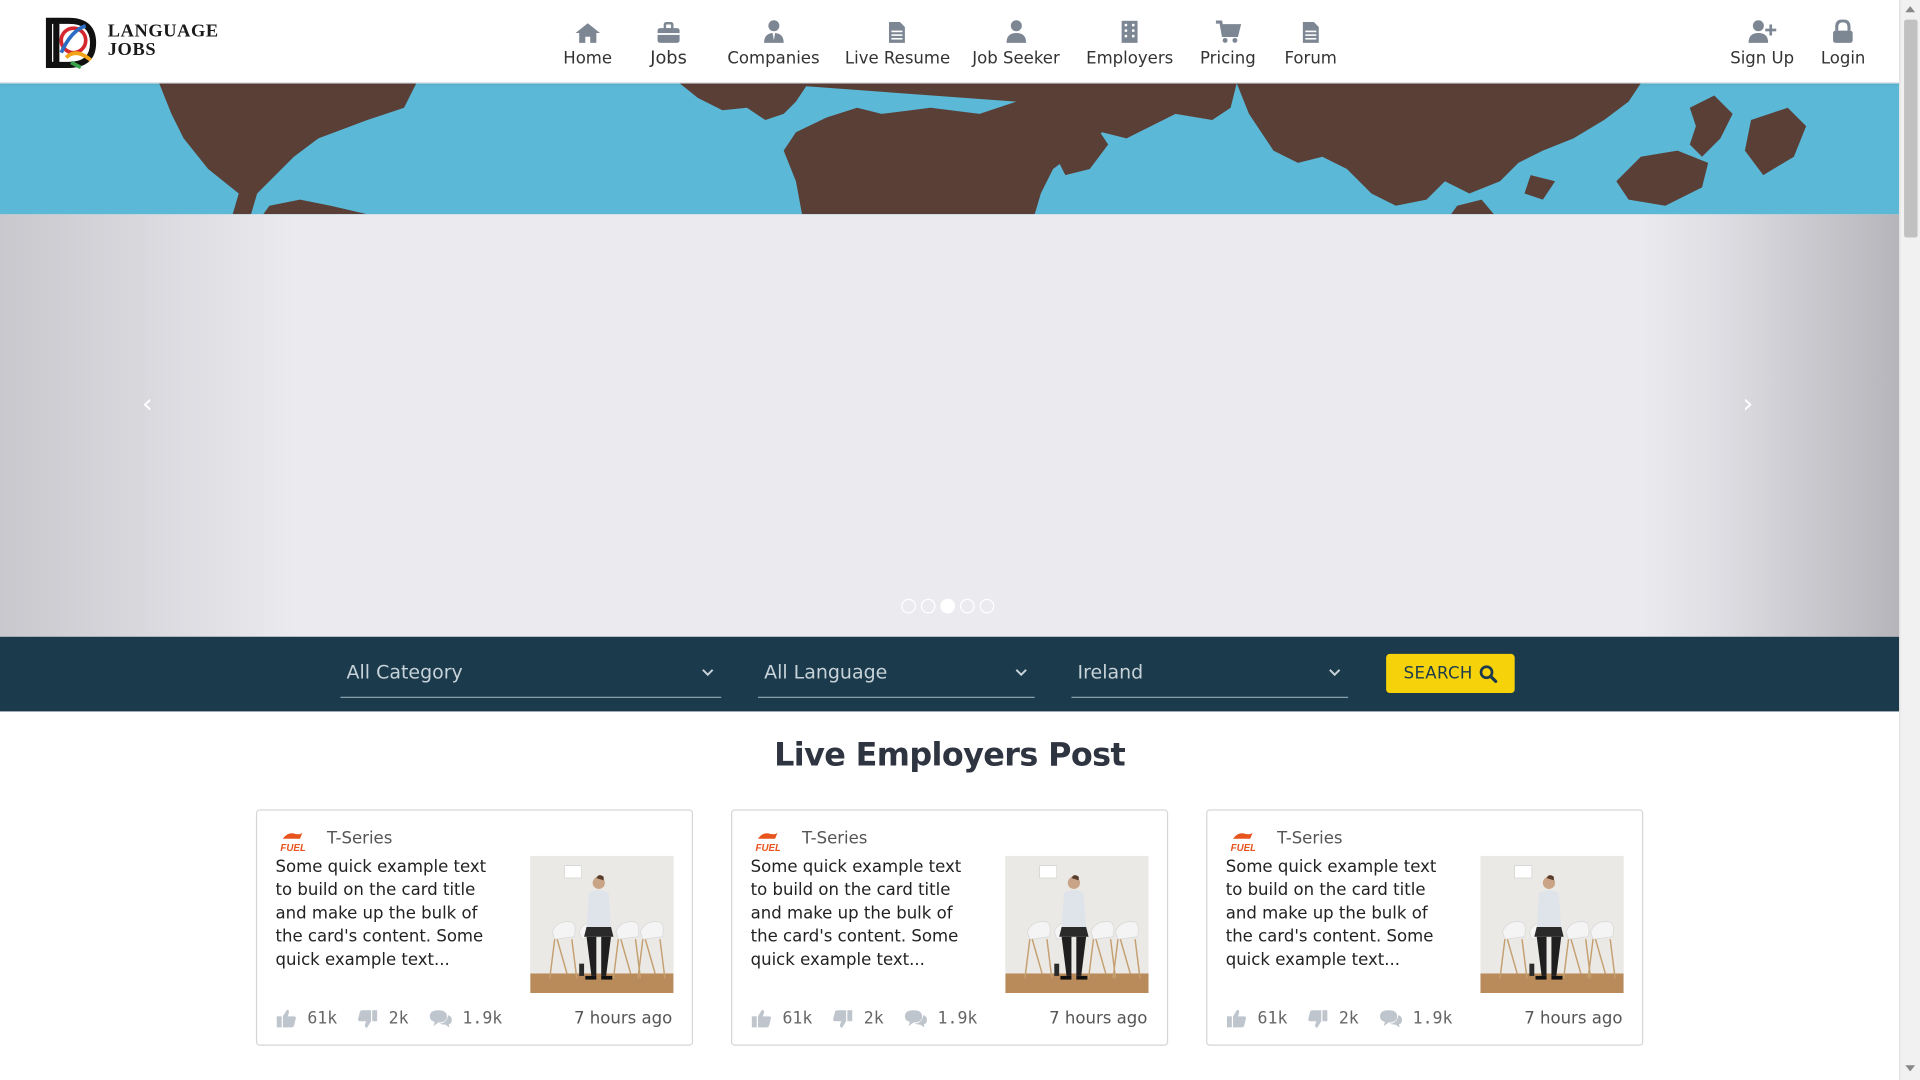 This screenshot has width=1920, height=1080. I want to click on search-bar: All Category All Language Ireland, so click(950, 674).